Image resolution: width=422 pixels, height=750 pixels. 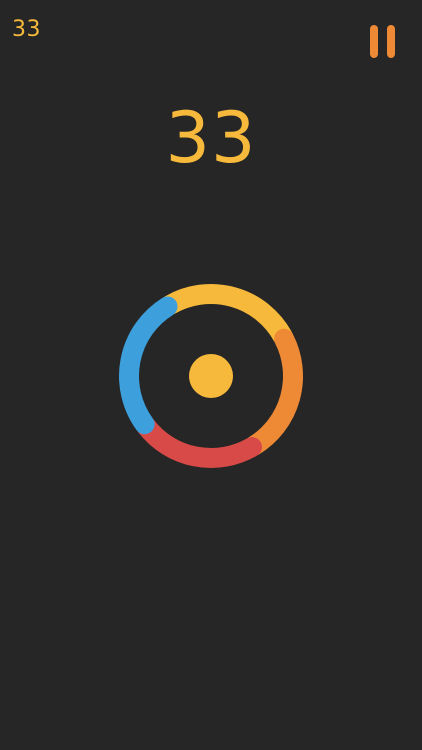 I want to click on player-ball, so click(x=211, y=376).